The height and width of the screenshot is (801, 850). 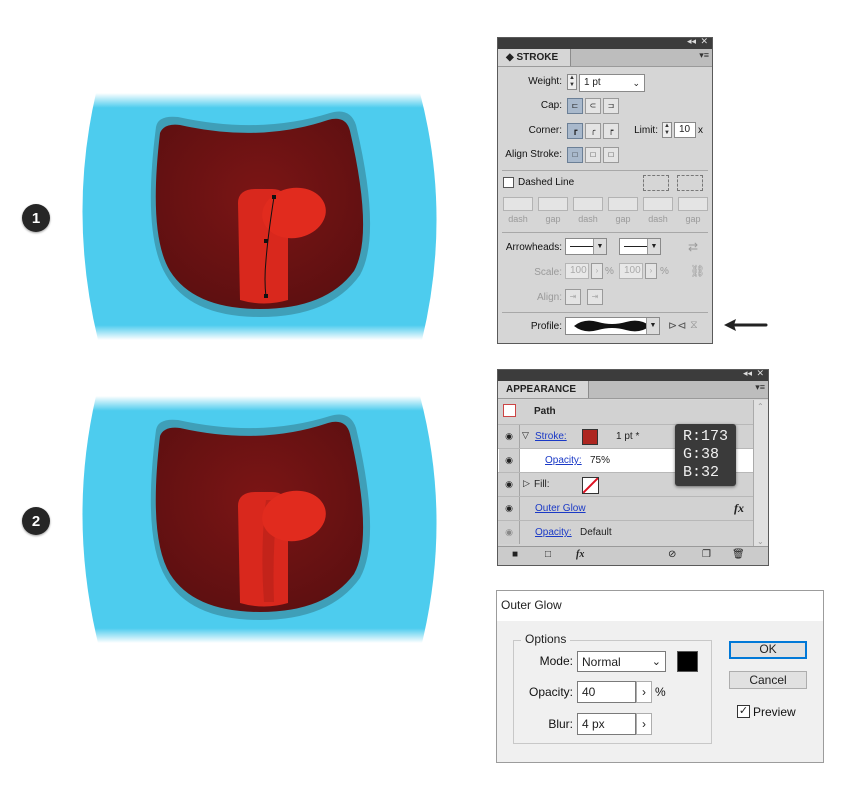 What do you see at coordinates (590, 437) in the screenshot?
I see `stroke-color-swatch` at bounding box center [590, 437].